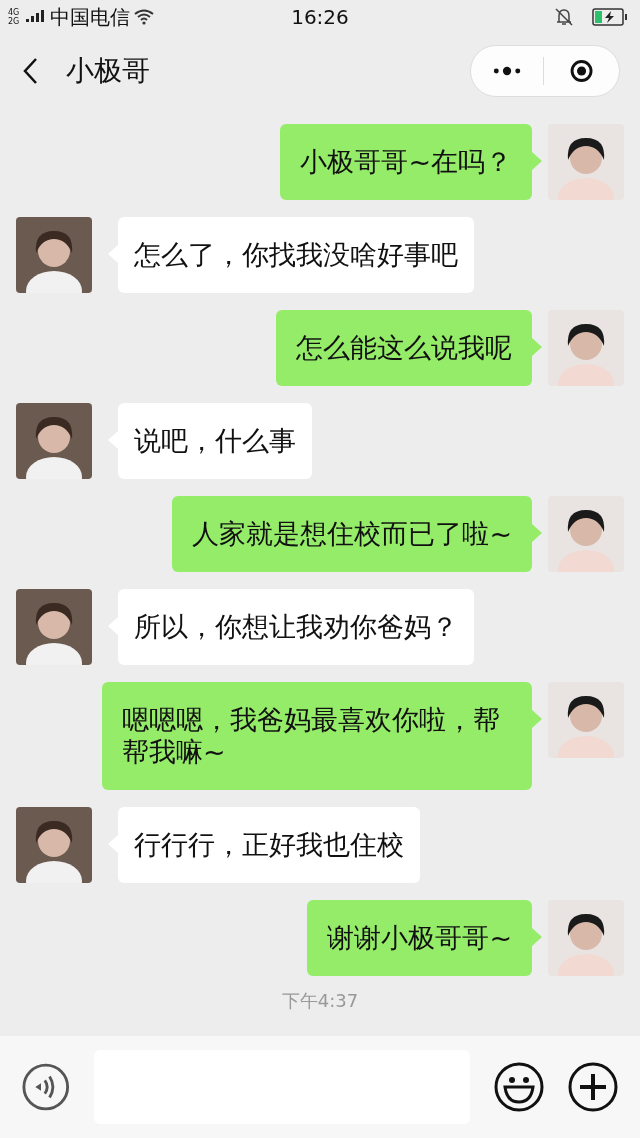 The image size is (640, 1138). I want to click on message-bubble: 说吧，什么事, so click(215, 441).